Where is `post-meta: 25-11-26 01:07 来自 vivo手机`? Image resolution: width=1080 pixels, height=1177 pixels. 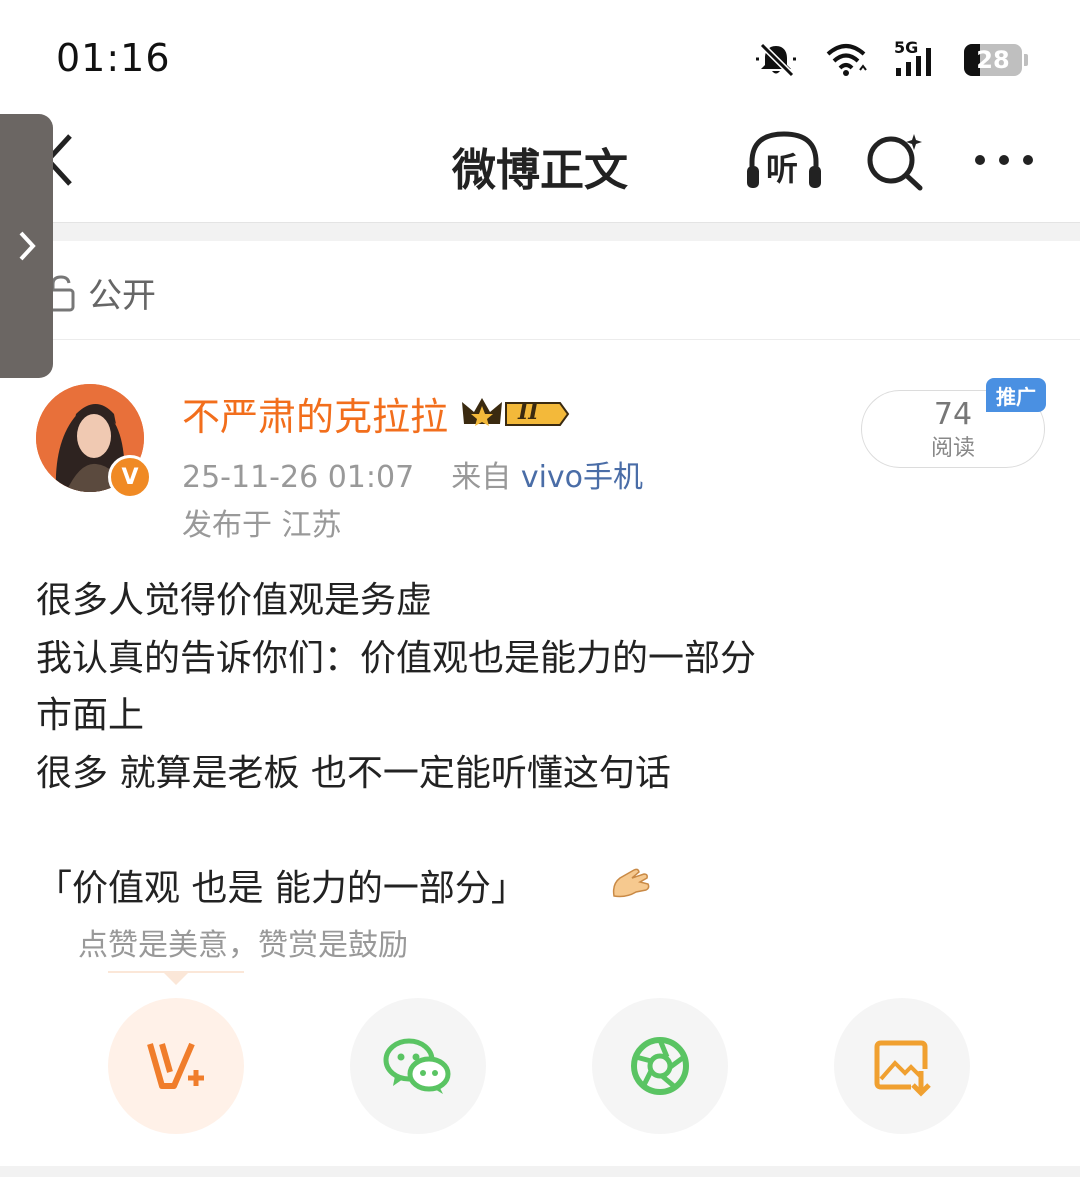
post-meta: 25-11-26 01:07 来自 vivo手机 is located at coordinates (412, 474).